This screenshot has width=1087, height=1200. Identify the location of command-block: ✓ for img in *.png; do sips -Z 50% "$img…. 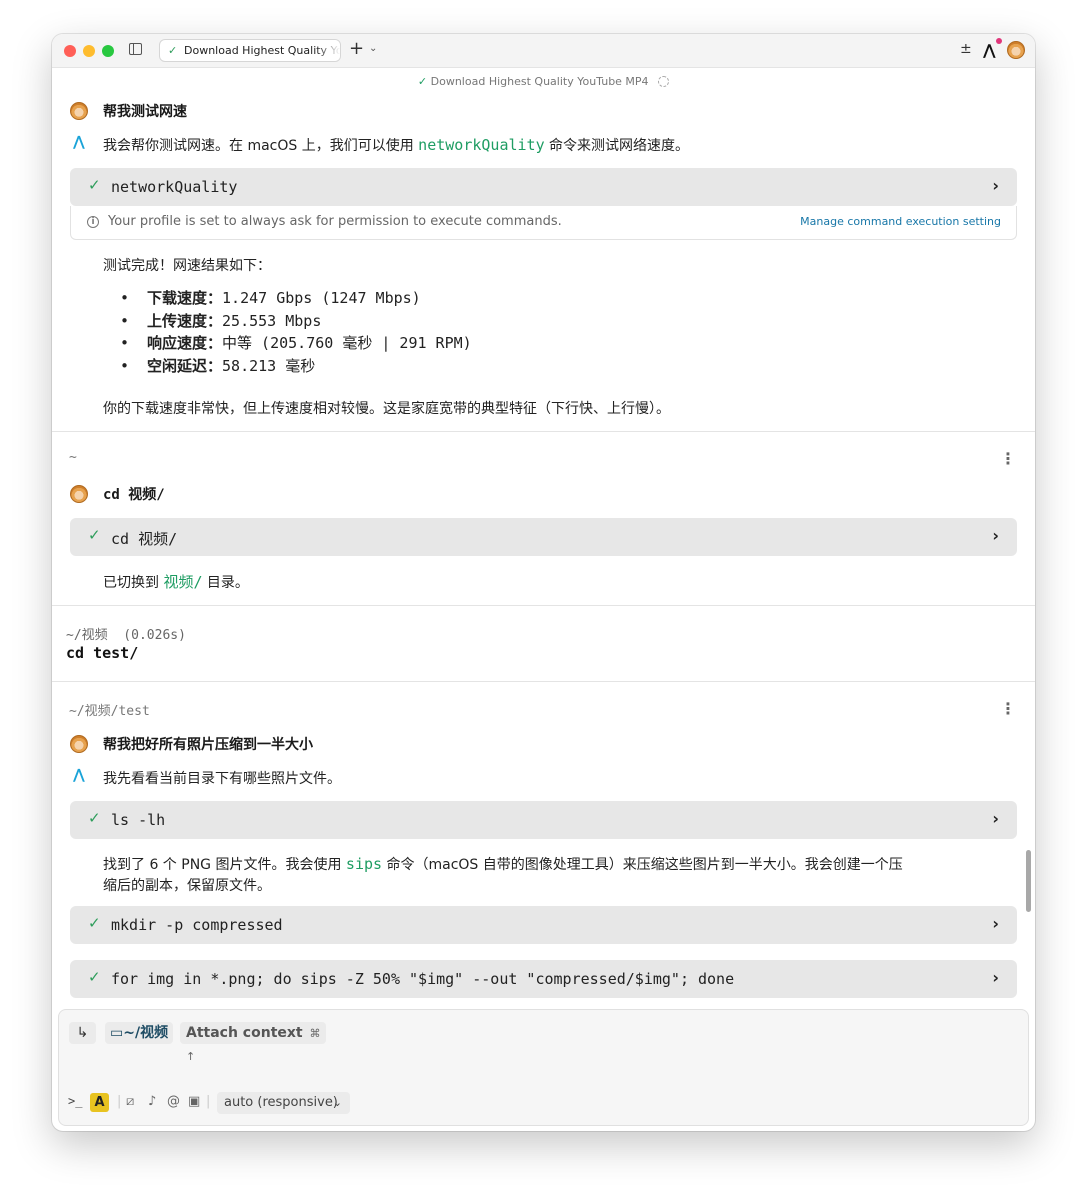
(543, 979).